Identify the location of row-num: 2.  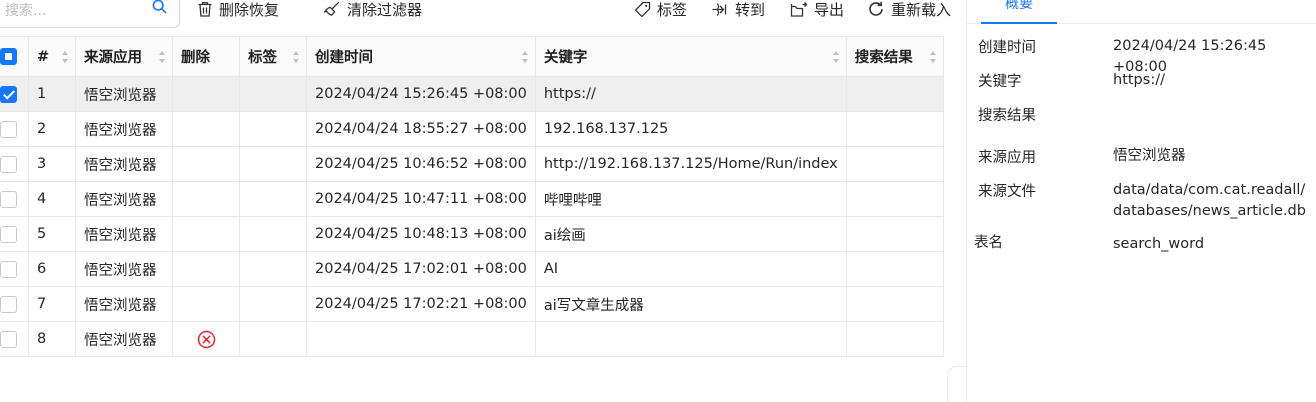
(52, 129).